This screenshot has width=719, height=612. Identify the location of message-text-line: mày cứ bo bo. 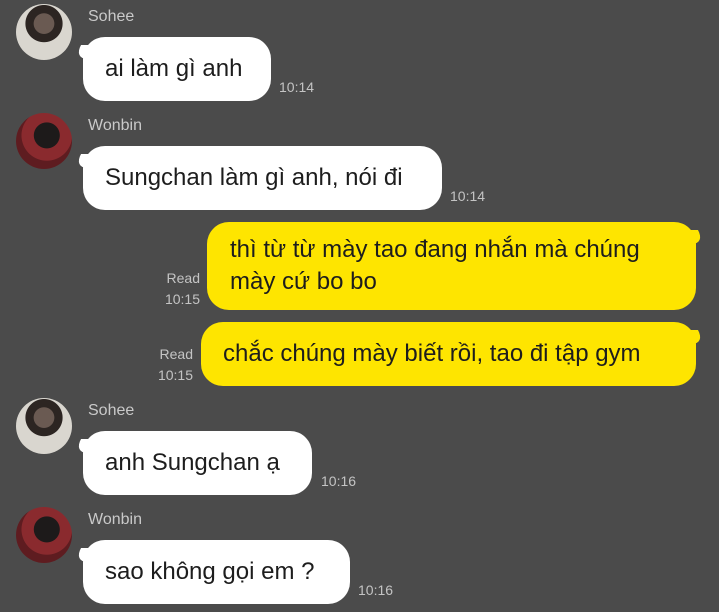
(303, 281).